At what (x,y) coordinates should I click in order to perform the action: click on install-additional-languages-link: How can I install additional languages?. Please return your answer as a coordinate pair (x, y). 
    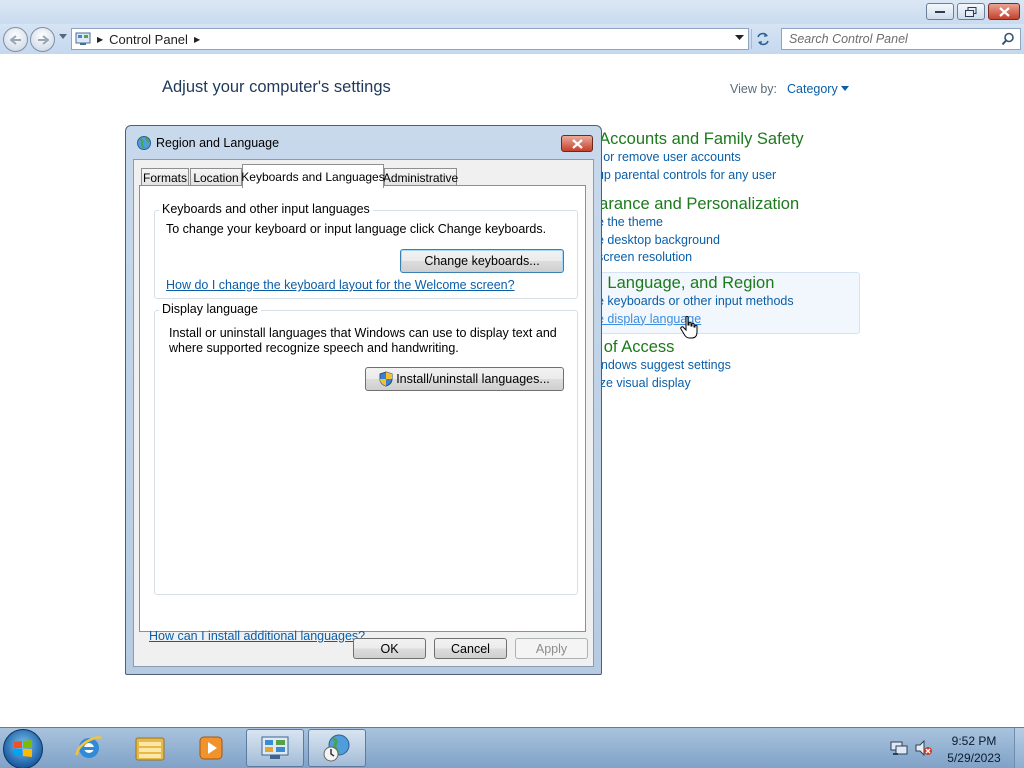
    Looking at the image, I should click on (257, 636).